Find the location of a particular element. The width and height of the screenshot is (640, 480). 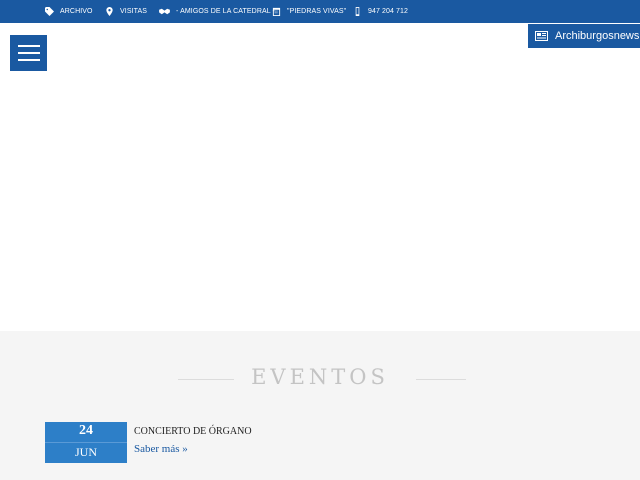

calendar-icon is located at coordinates (276, 11).